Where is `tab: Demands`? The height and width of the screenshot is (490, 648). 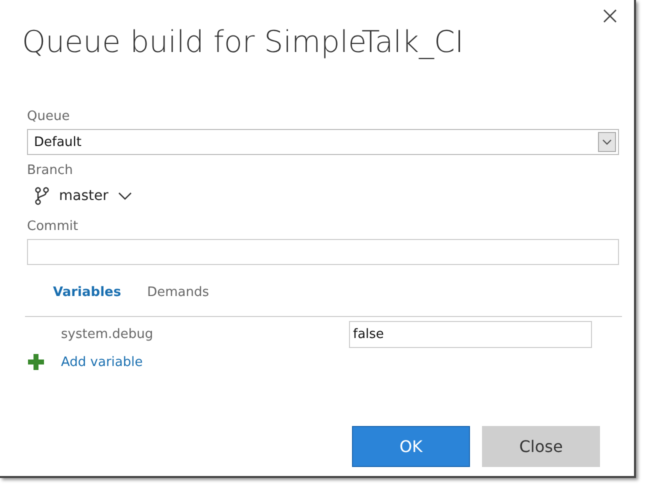 tab: Demands is located at coordinates (178, 292).